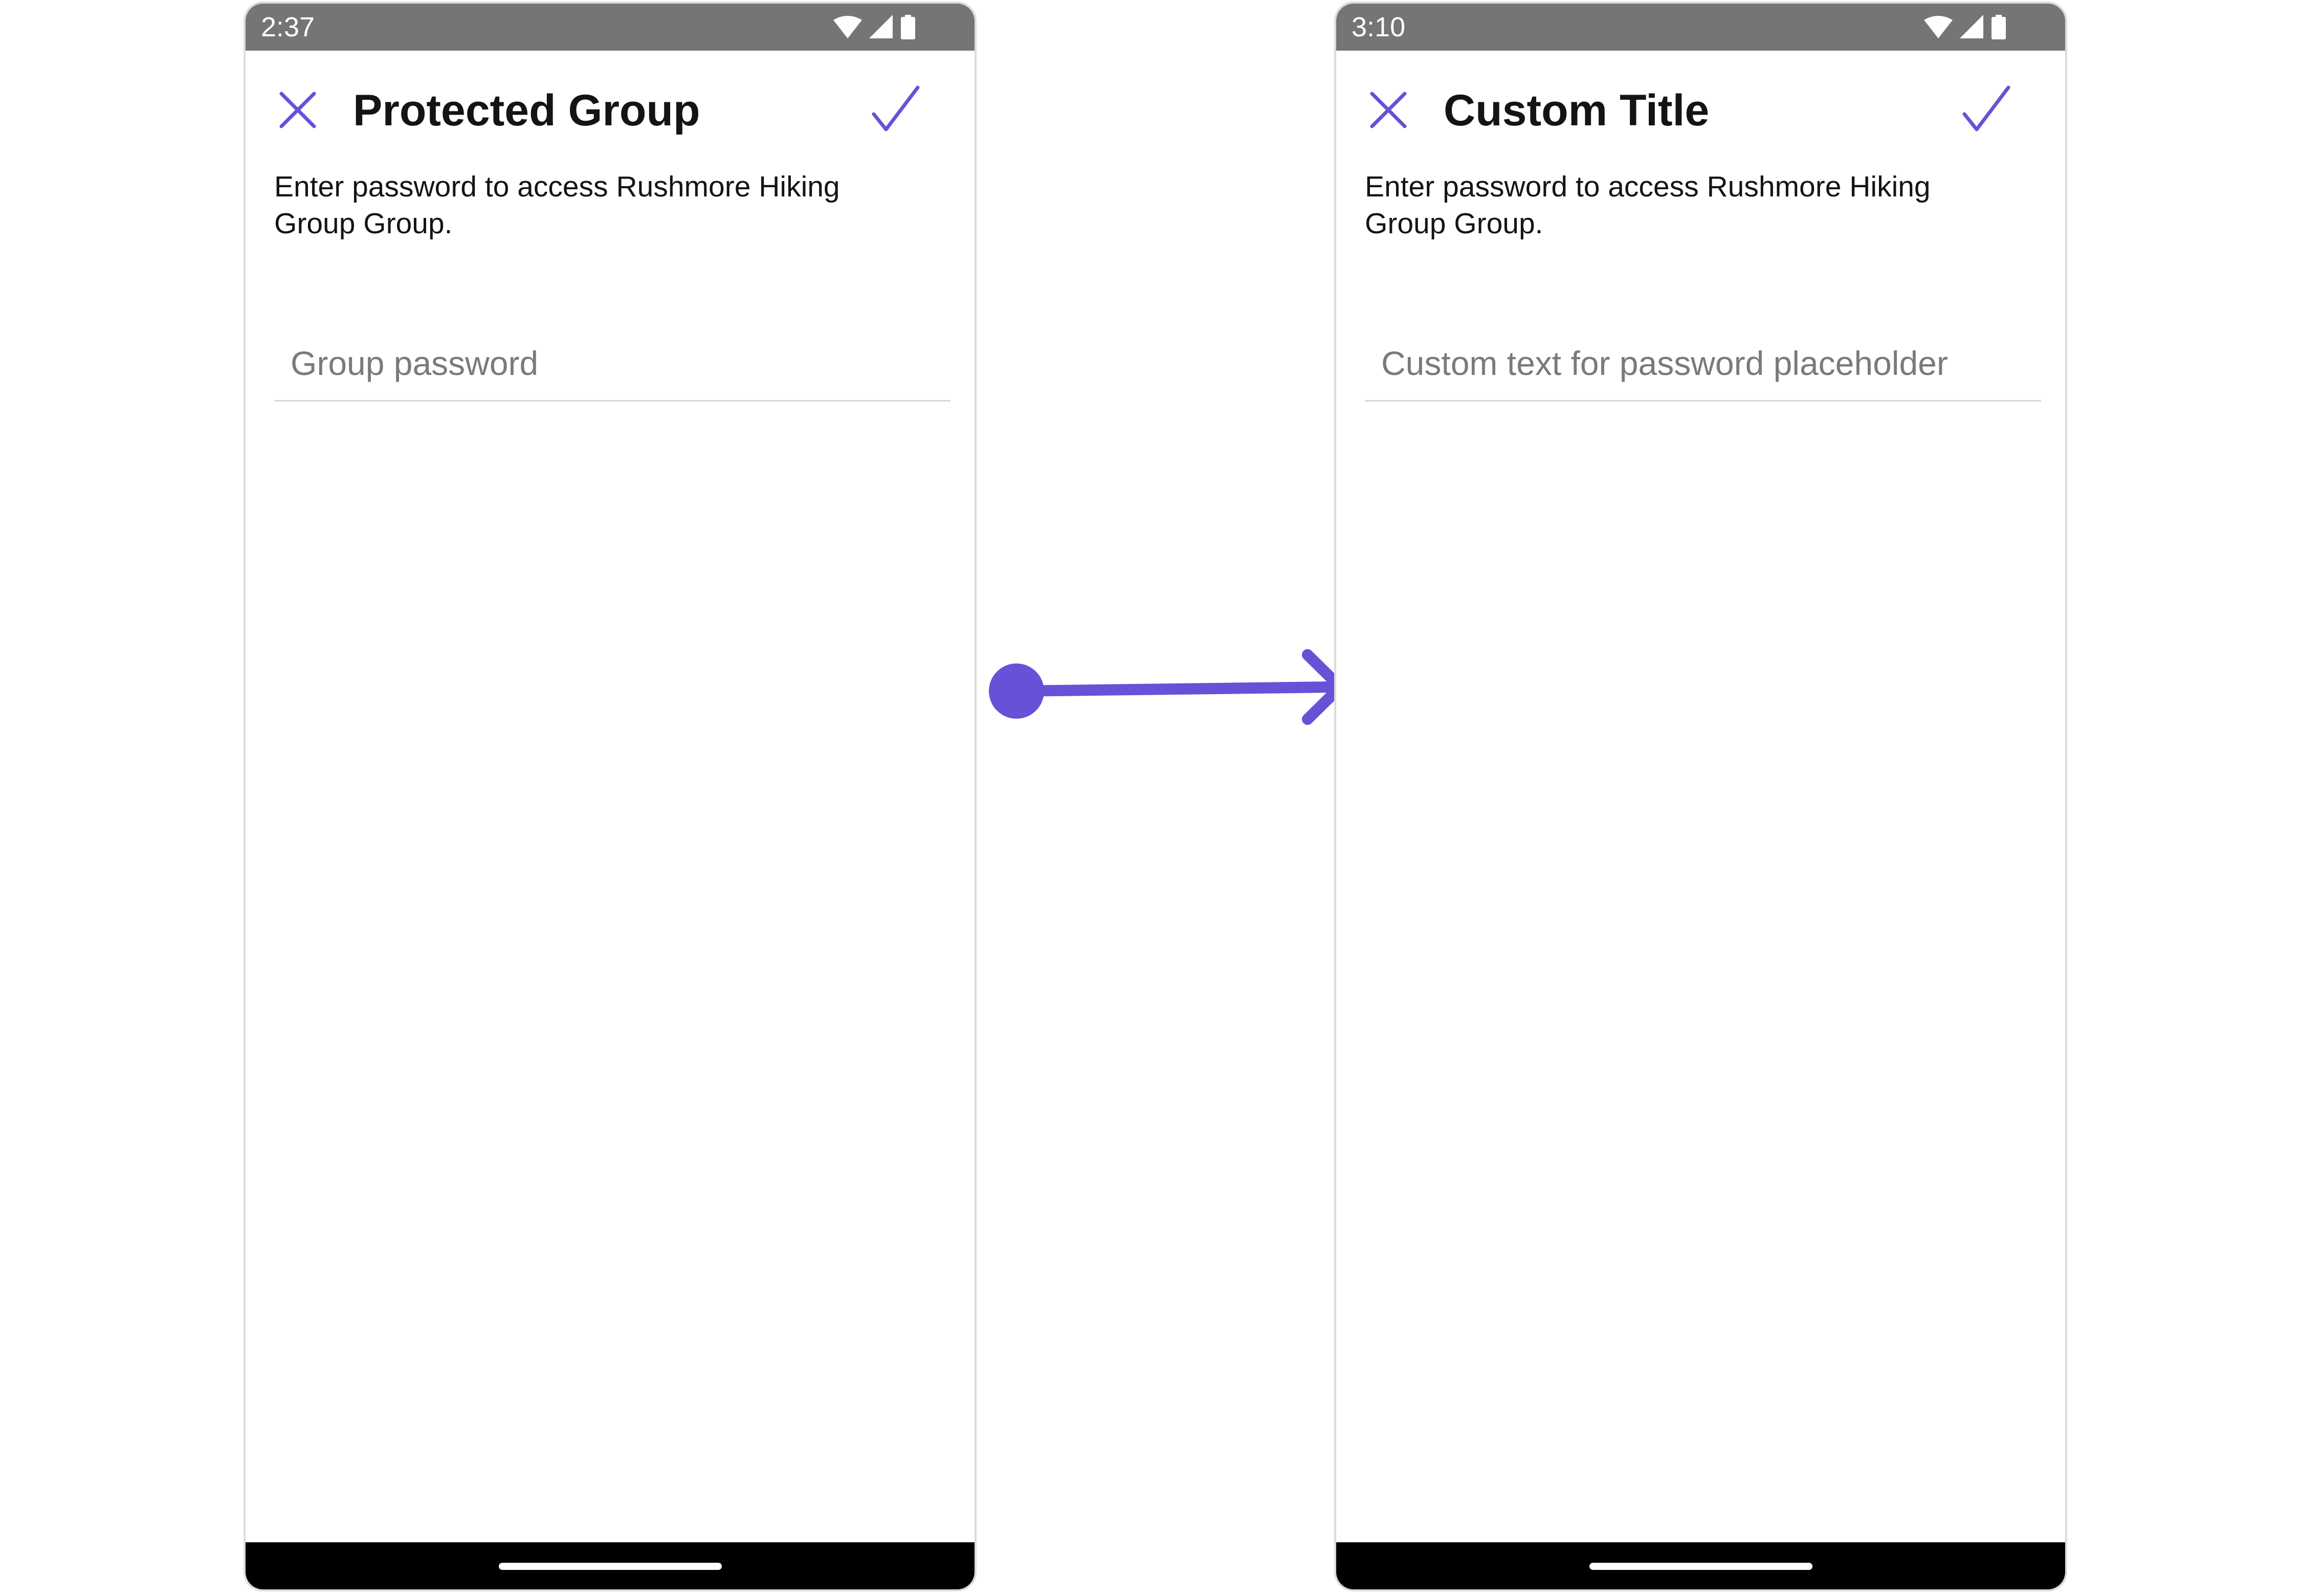  I want to click on page-title: Custom Title, so click(1577, 110).